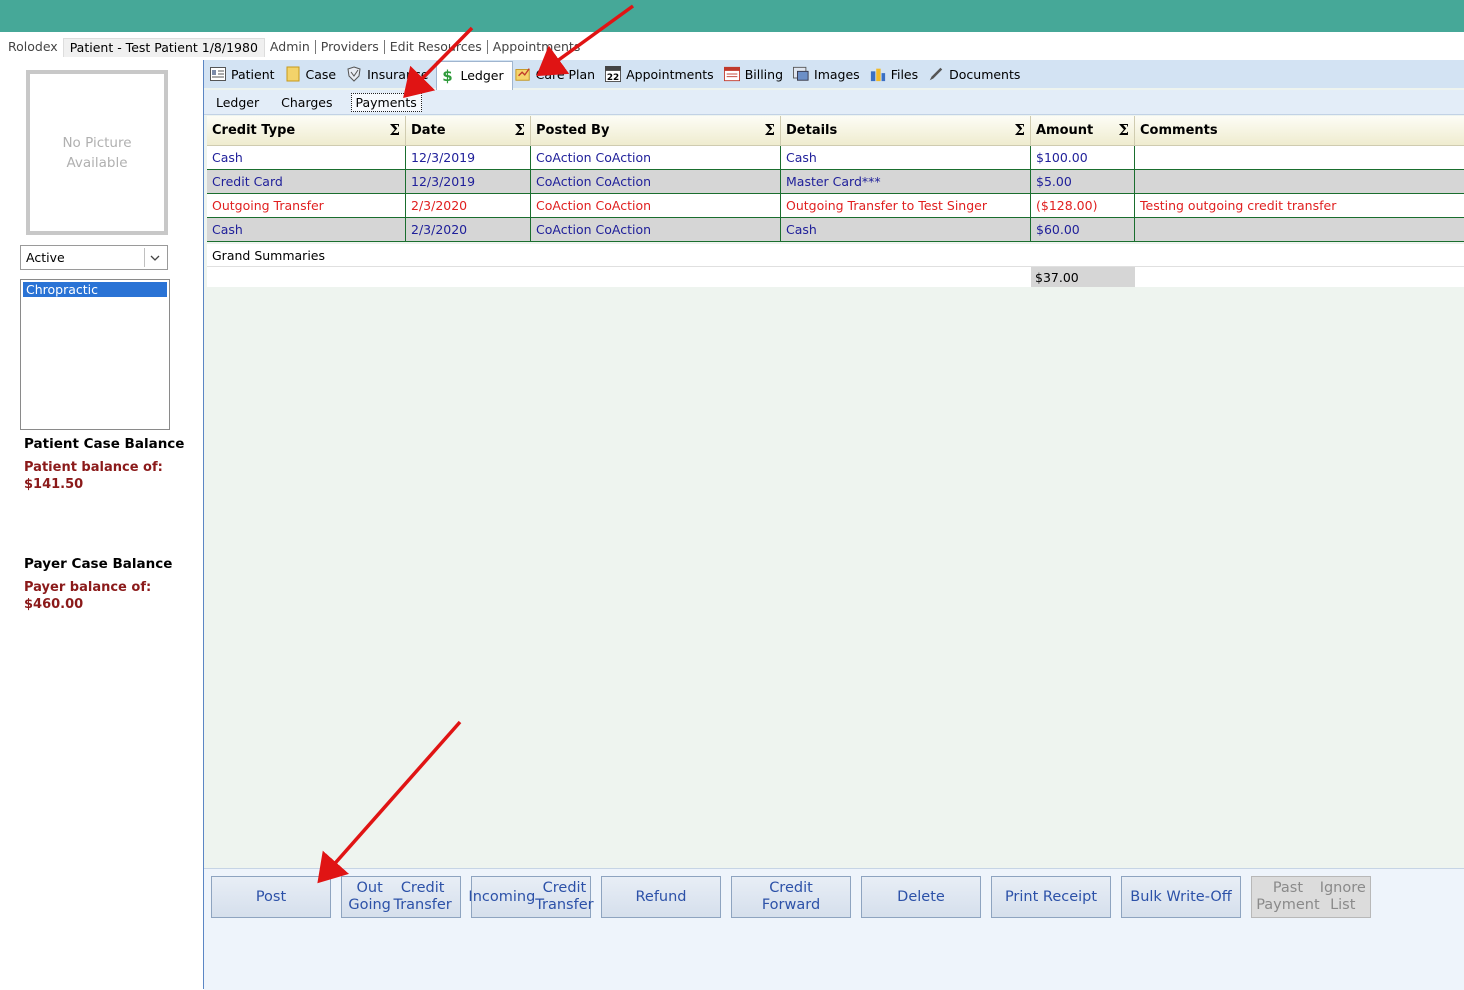 This screenshot has width=1464, height=990. I want to click on subtab-charges: Charges, so click(306, 102).